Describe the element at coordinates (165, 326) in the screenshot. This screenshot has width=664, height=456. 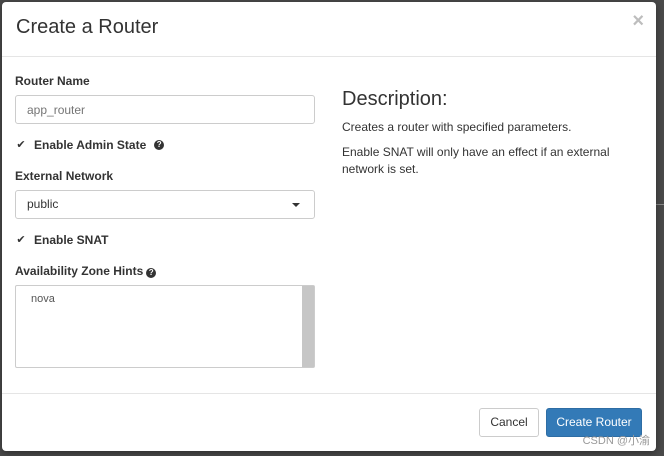
I see `availability-zone-listbox: nova` at that location.